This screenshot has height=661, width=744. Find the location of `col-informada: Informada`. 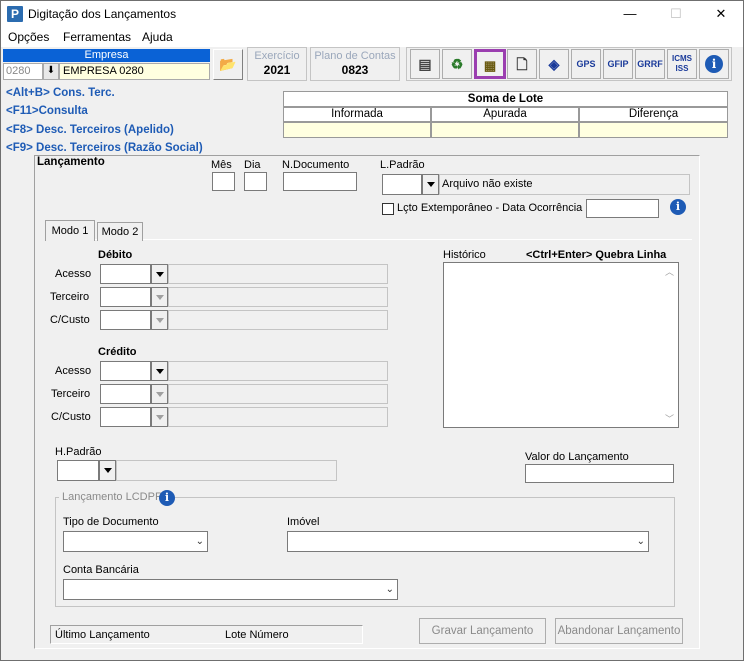

col-informada: Informada is located at coordinates (357, 114).